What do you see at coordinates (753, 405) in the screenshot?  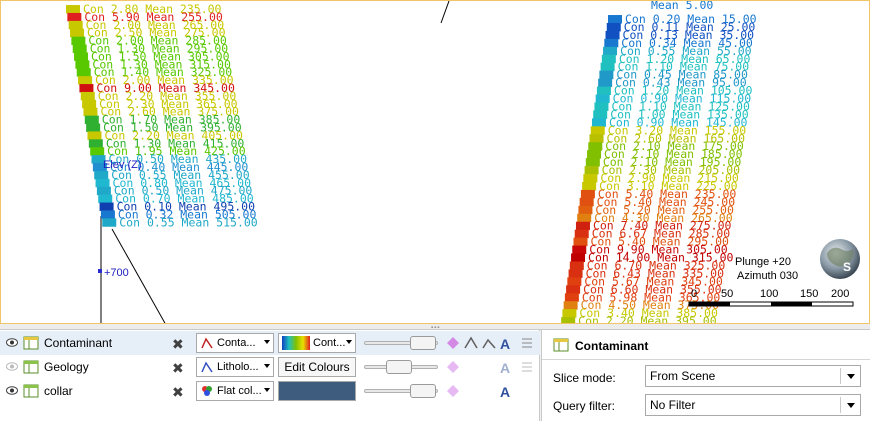 I see `query-filter-dropdown: No Filter` at bounding box center [753, 405].